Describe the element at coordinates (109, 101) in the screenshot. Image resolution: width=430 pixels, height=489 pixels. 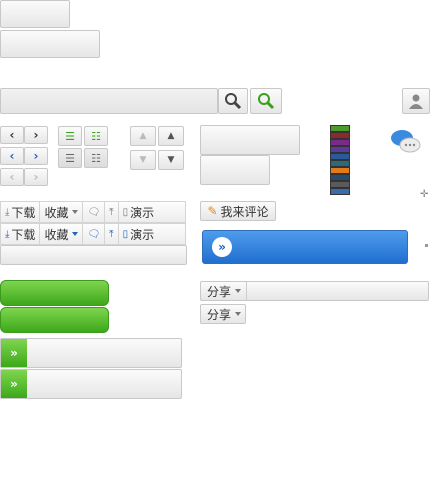
I see `search-input` at that location.